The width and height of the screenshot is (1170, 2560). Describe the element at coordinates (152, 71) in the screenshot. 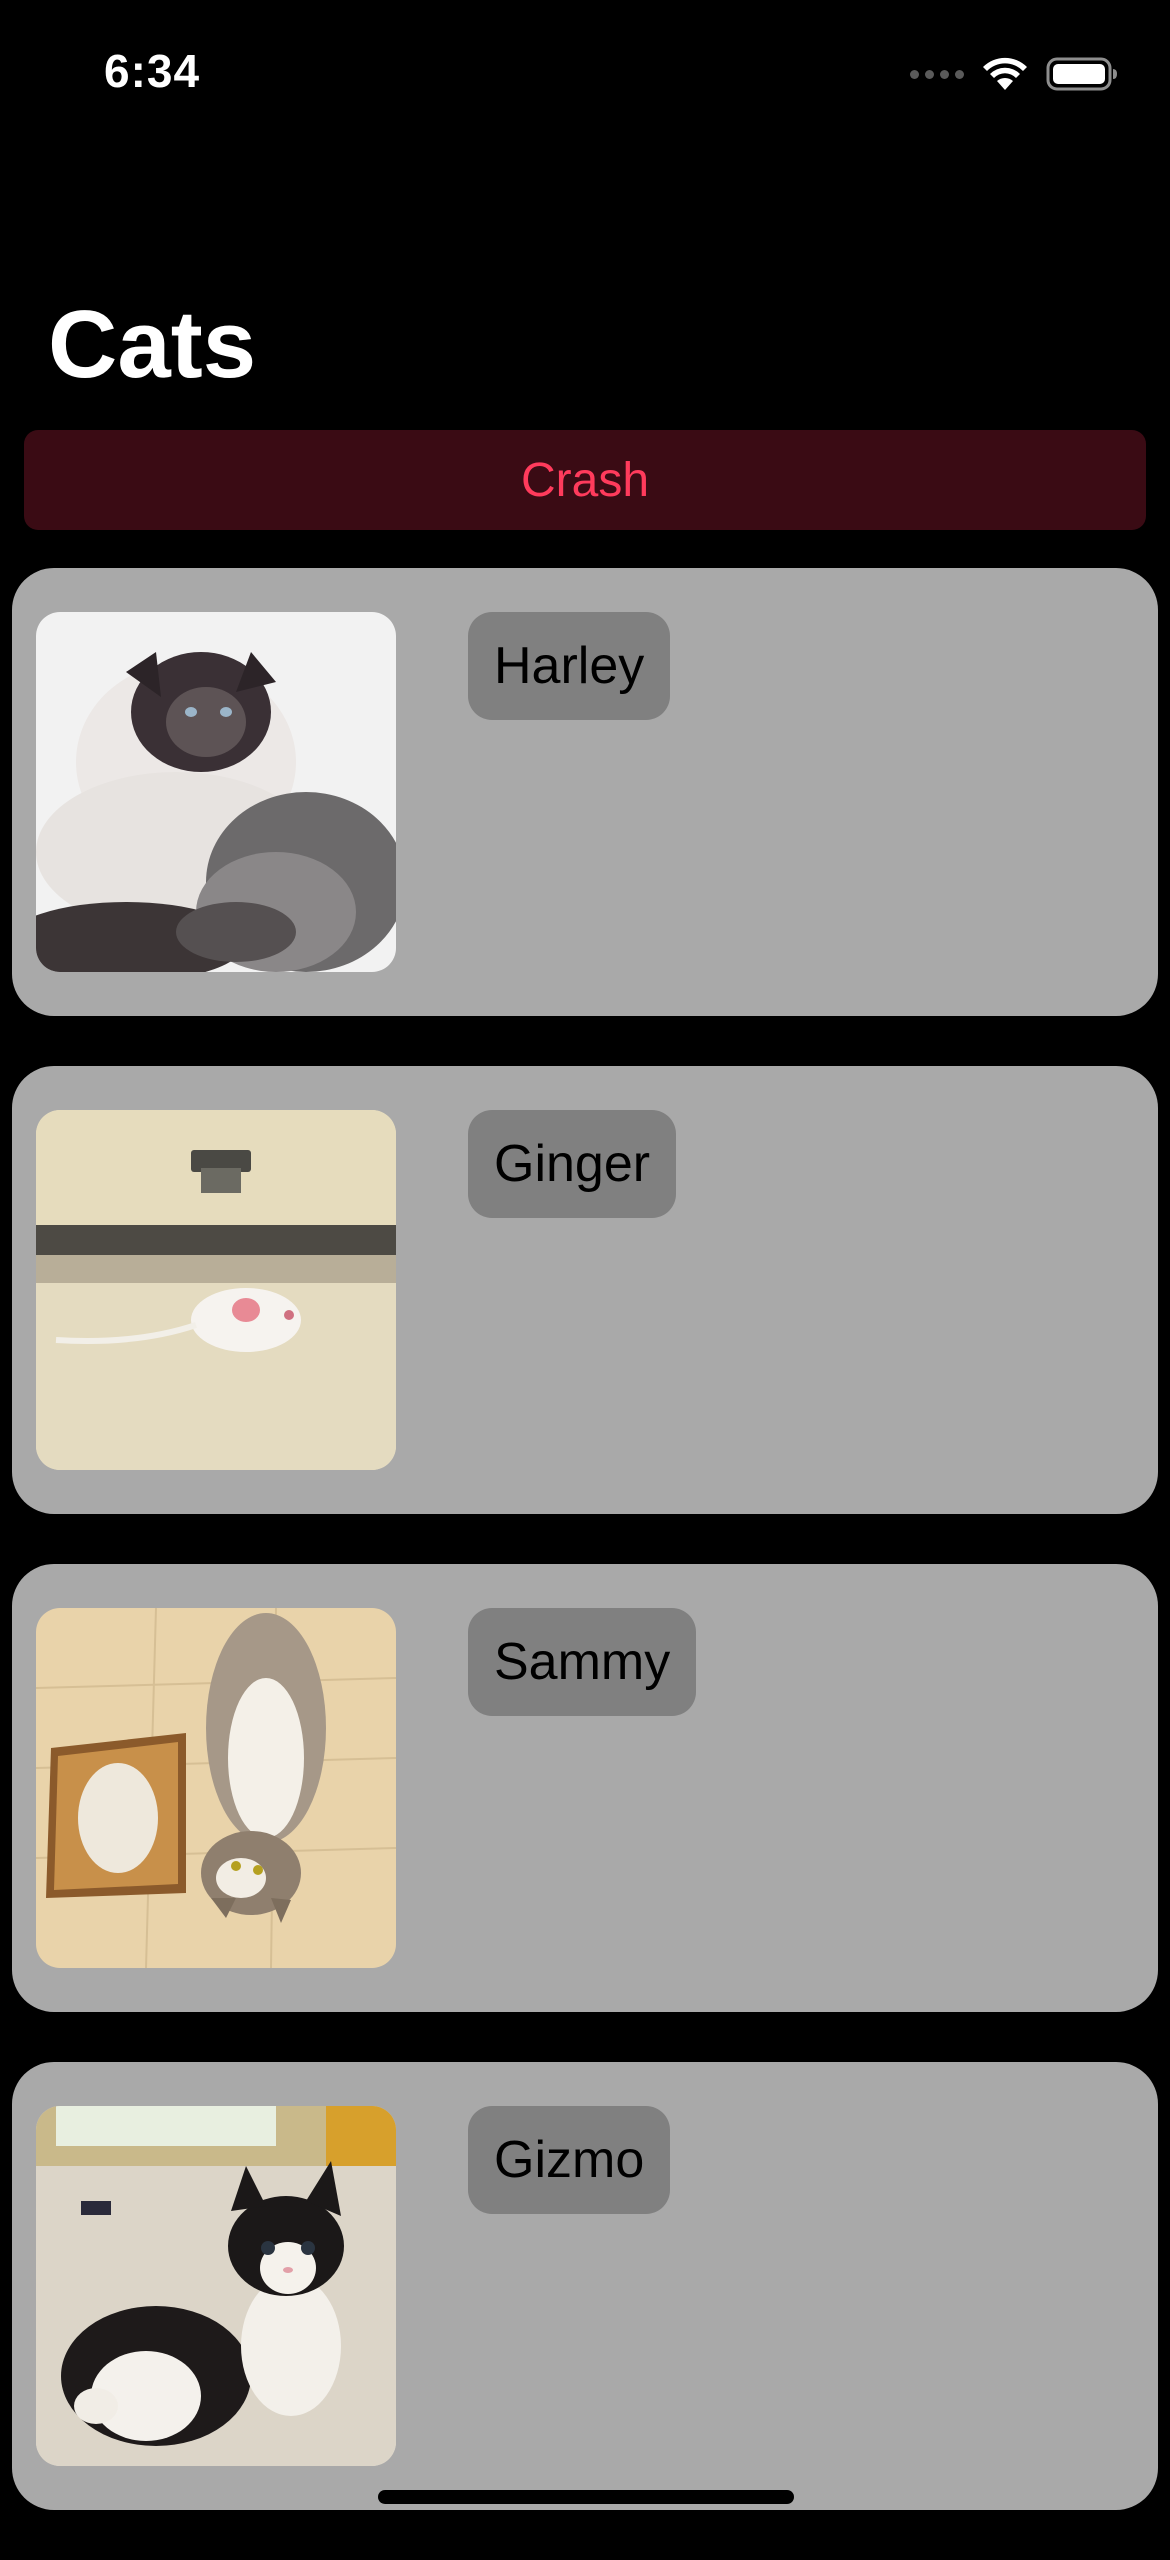

I see `status-time: 6:34` at that location.